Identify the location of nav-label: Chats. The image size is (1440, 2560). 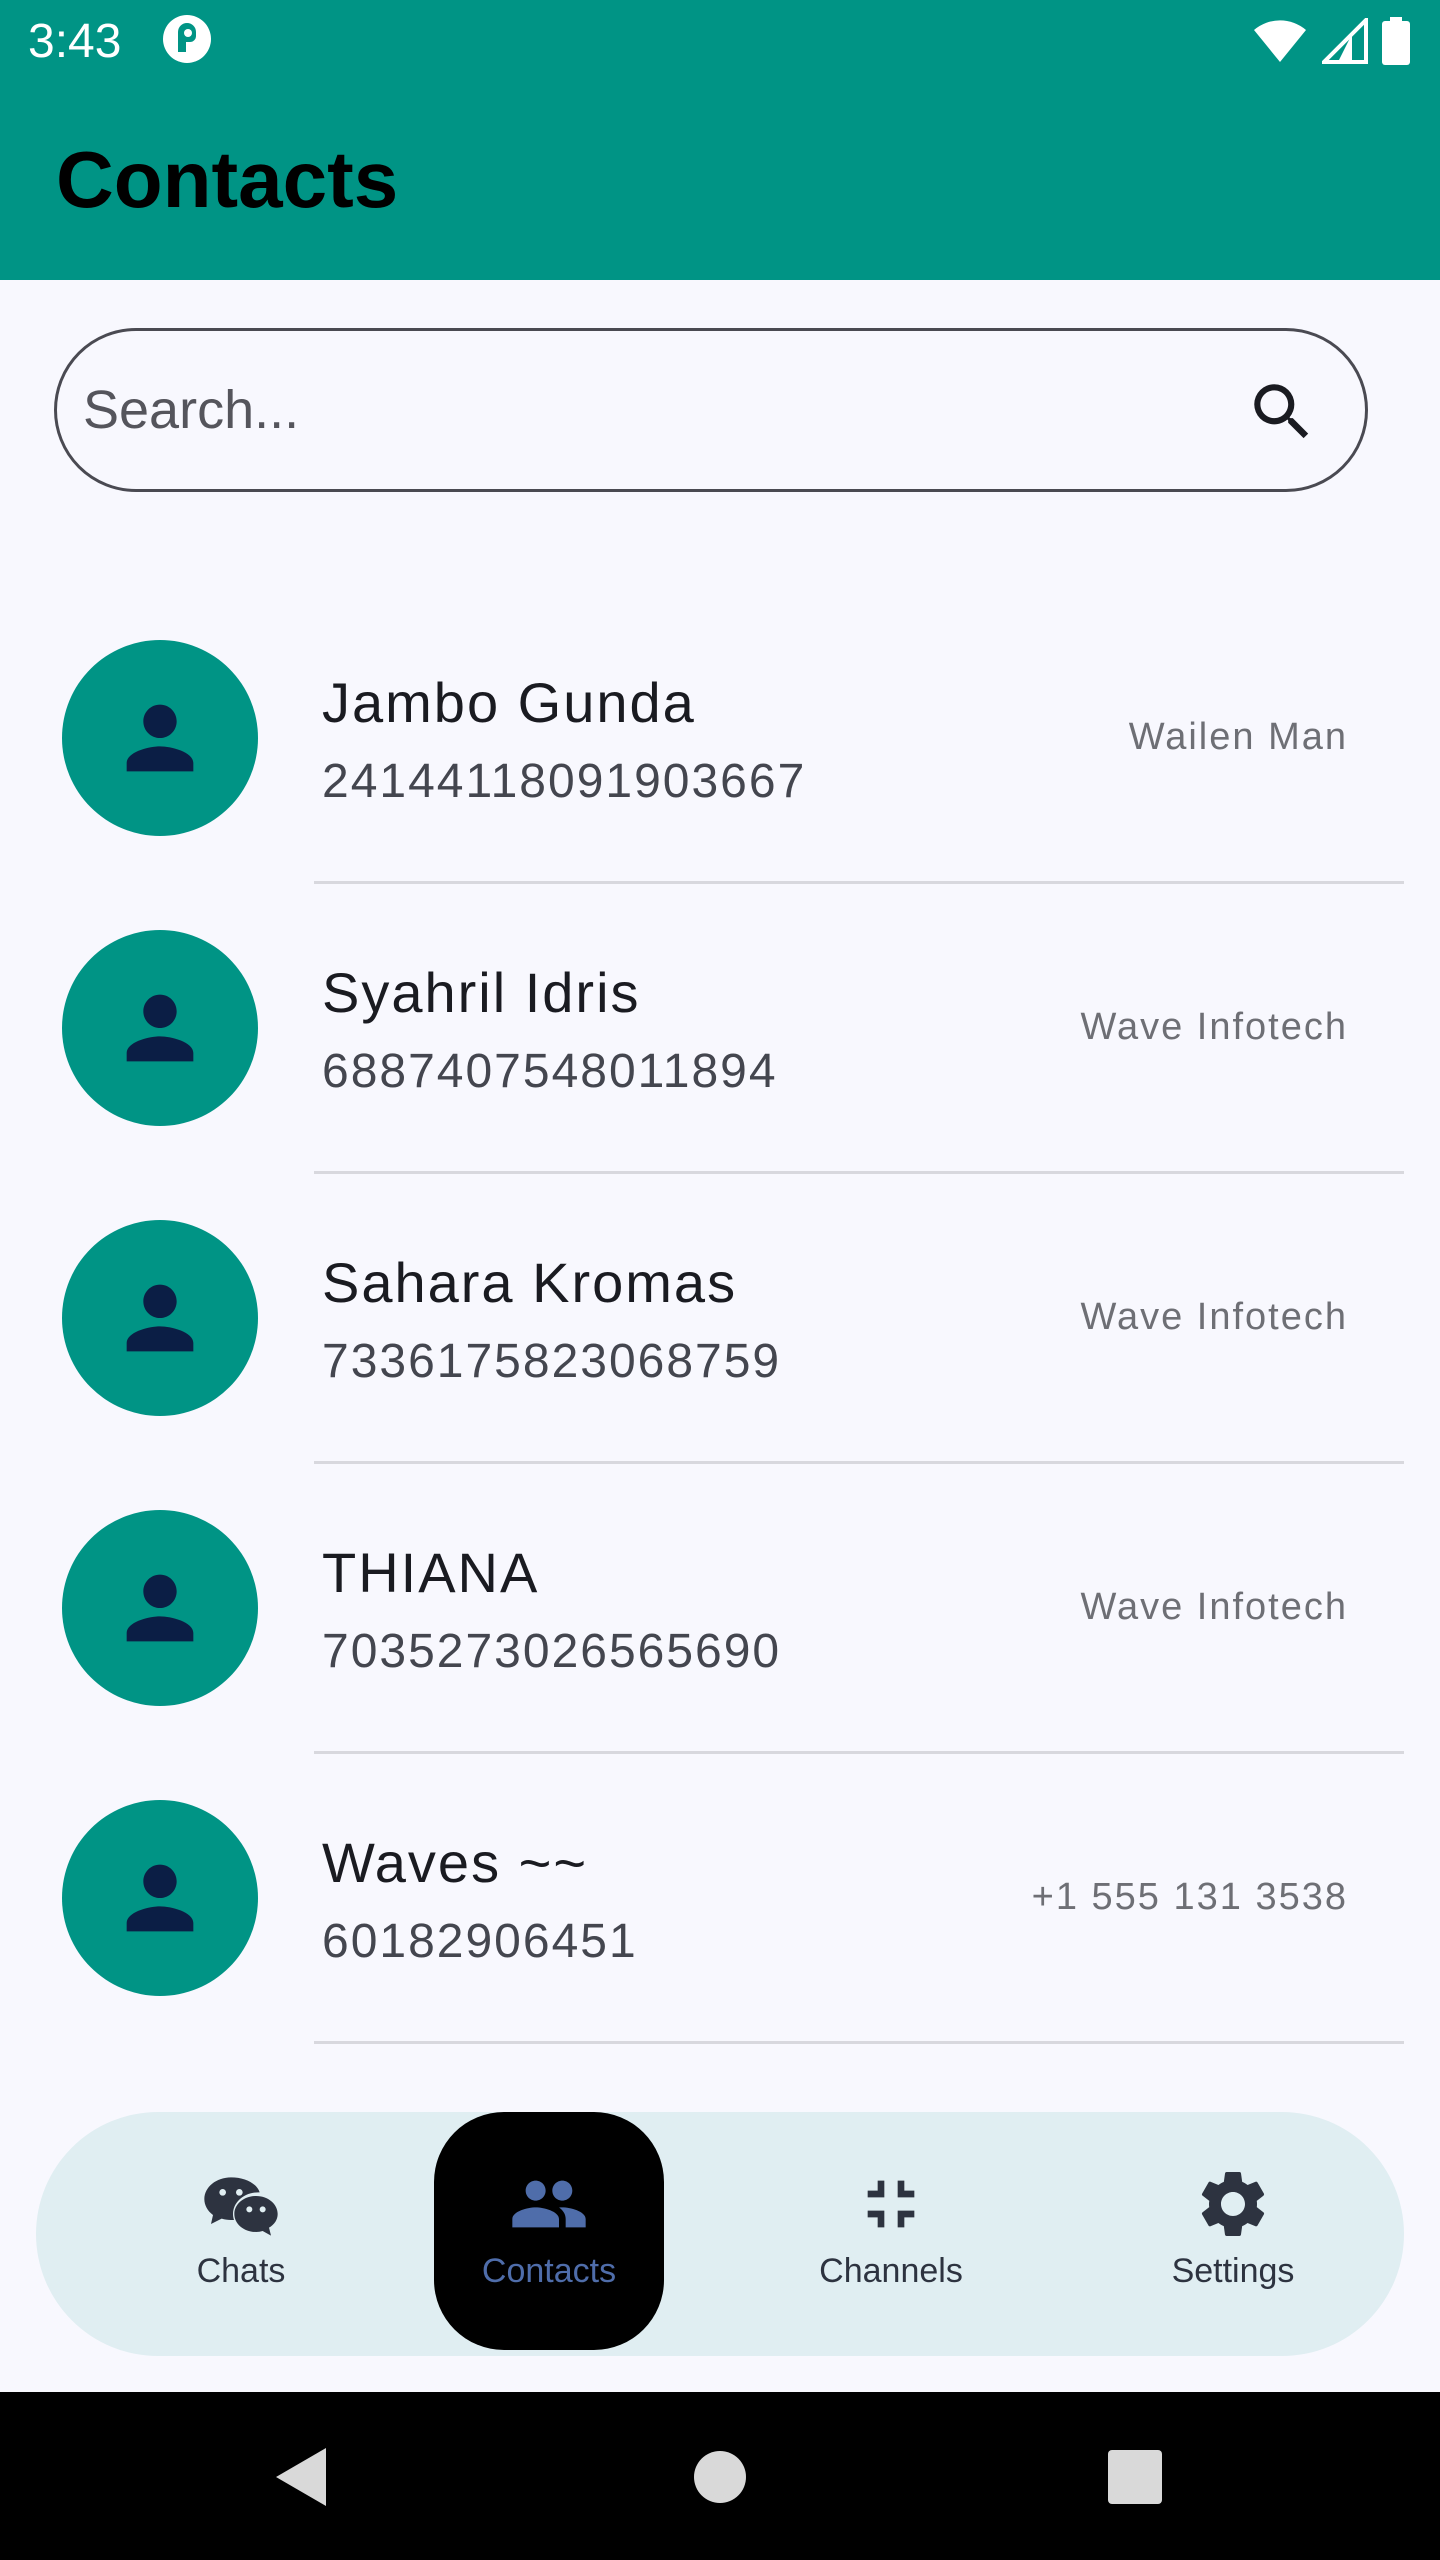
(241, 2270).